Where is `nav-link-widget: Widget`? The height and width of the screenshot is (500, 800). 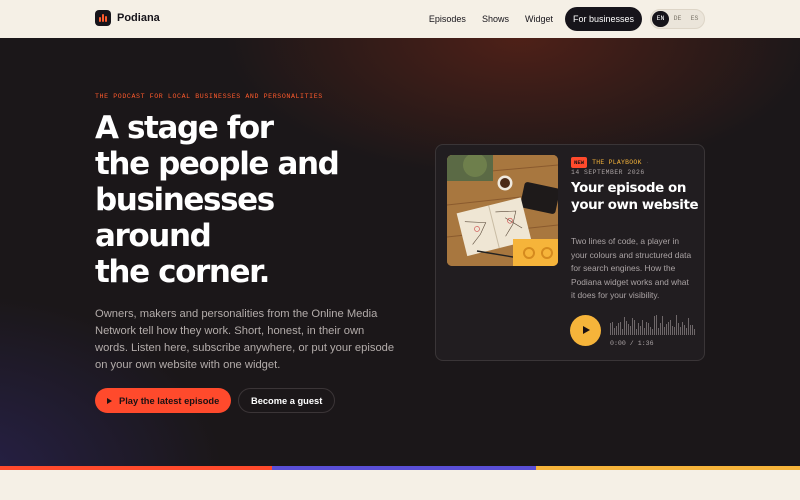
nav-link-widget: Widget is located at coordinates (539, 19).